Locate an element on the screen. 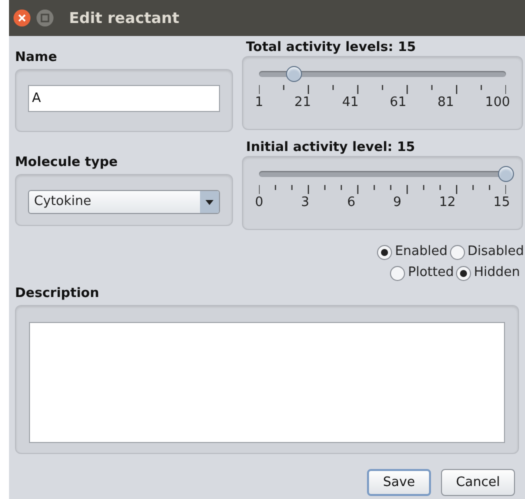 This screenshot has height=499, width=525. tick-label: 1 is located at coordinates (259, 103).